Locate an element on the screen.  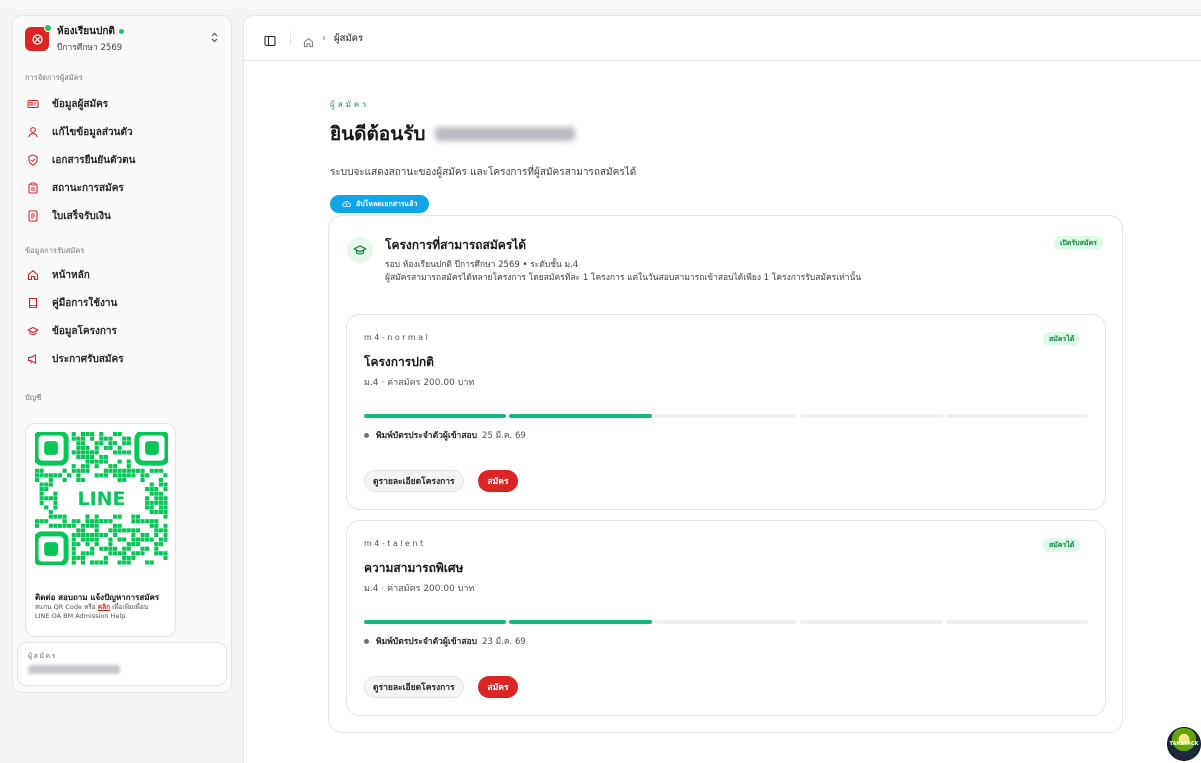
sidebar-item-edit-profile: แก้ไขข้อมูลส่วนตัว is located at coordinates (122, 132).